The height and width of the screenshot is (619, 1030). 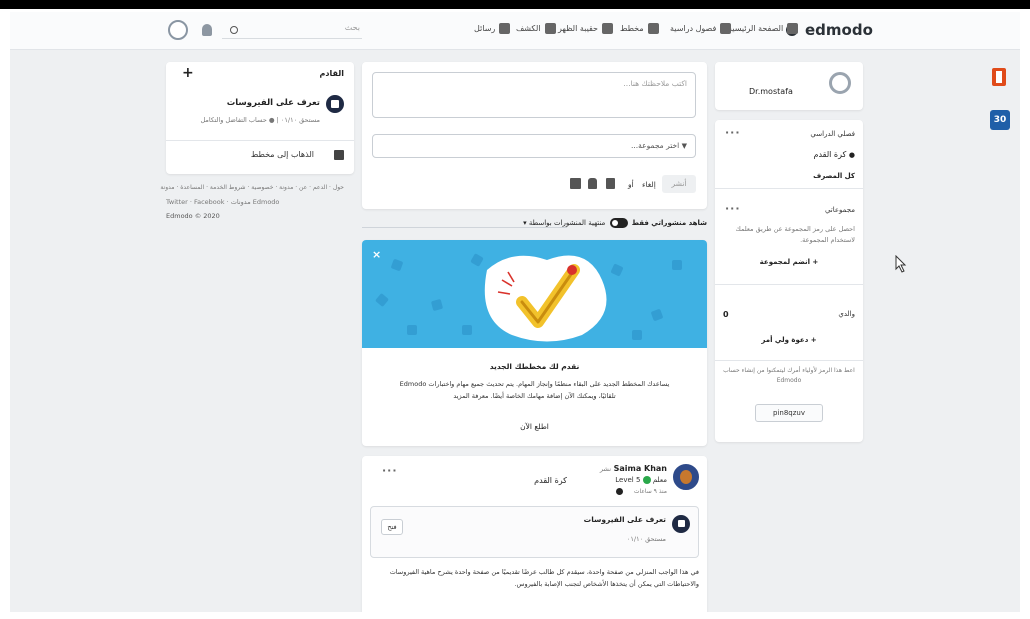 What do you see at coordinates (763, 28) in the screenshot?
I see `nav-home: الصفحة الرئيسية` at bounding box center [763, 28].